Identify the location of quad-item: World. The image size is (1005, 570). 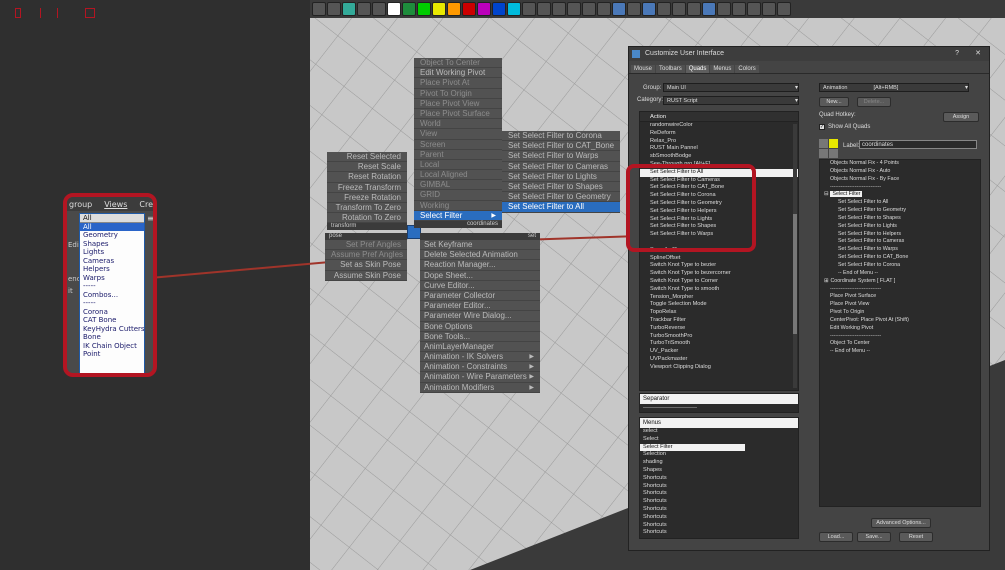
(458, 124).